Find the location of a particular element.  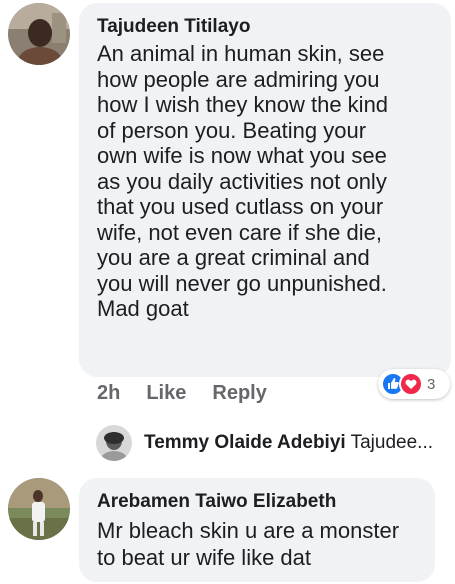

comment-actions: 2h Like Reply is located at coordinates (182, 393).